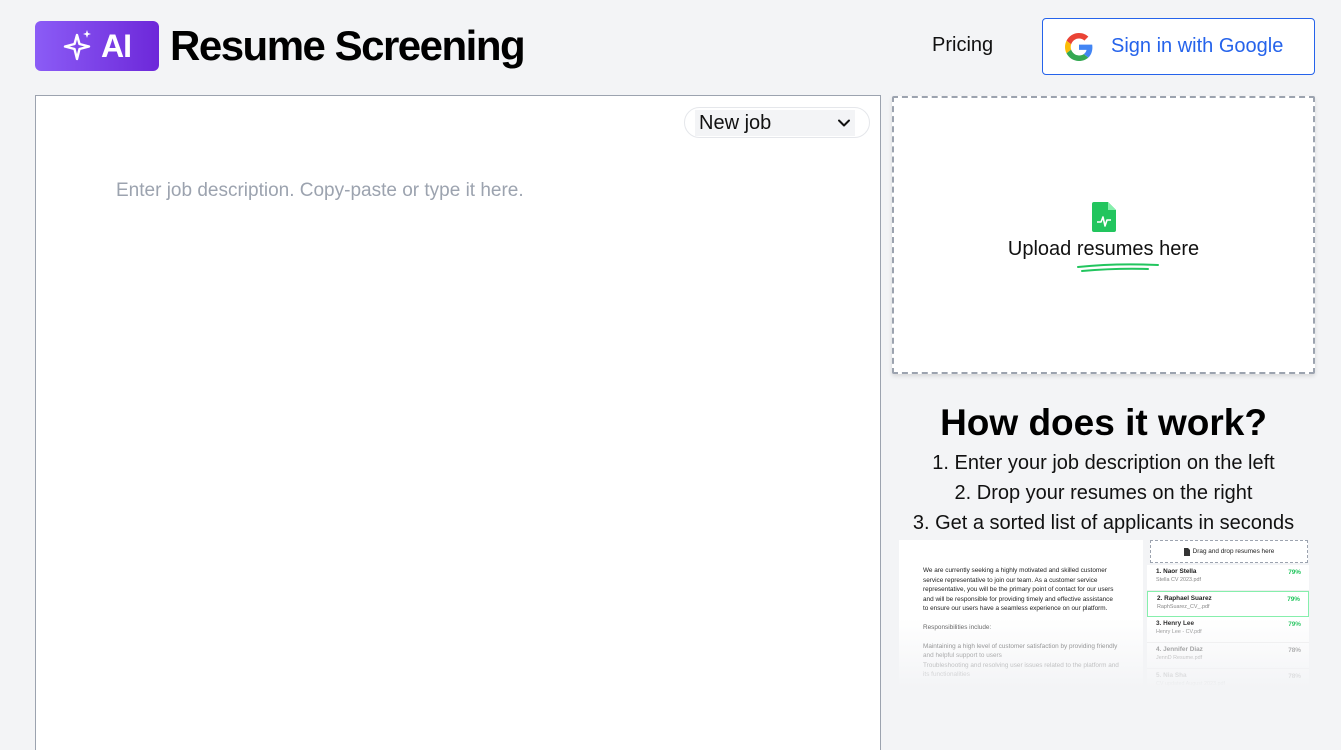 The image size is (1341, 750). What do you see at coordinates (1118, 267) in the screenshot?
I see `upload-underline-decoration` at bounding box center [1118, 267].